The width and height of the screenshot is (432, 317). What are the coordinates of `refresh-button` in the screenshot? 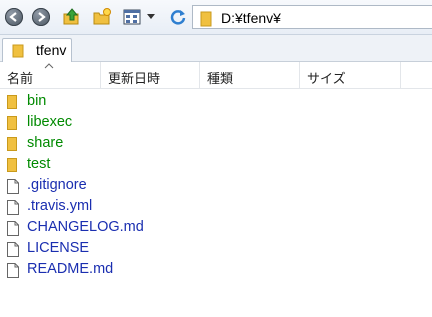 It's located at (178, 17).